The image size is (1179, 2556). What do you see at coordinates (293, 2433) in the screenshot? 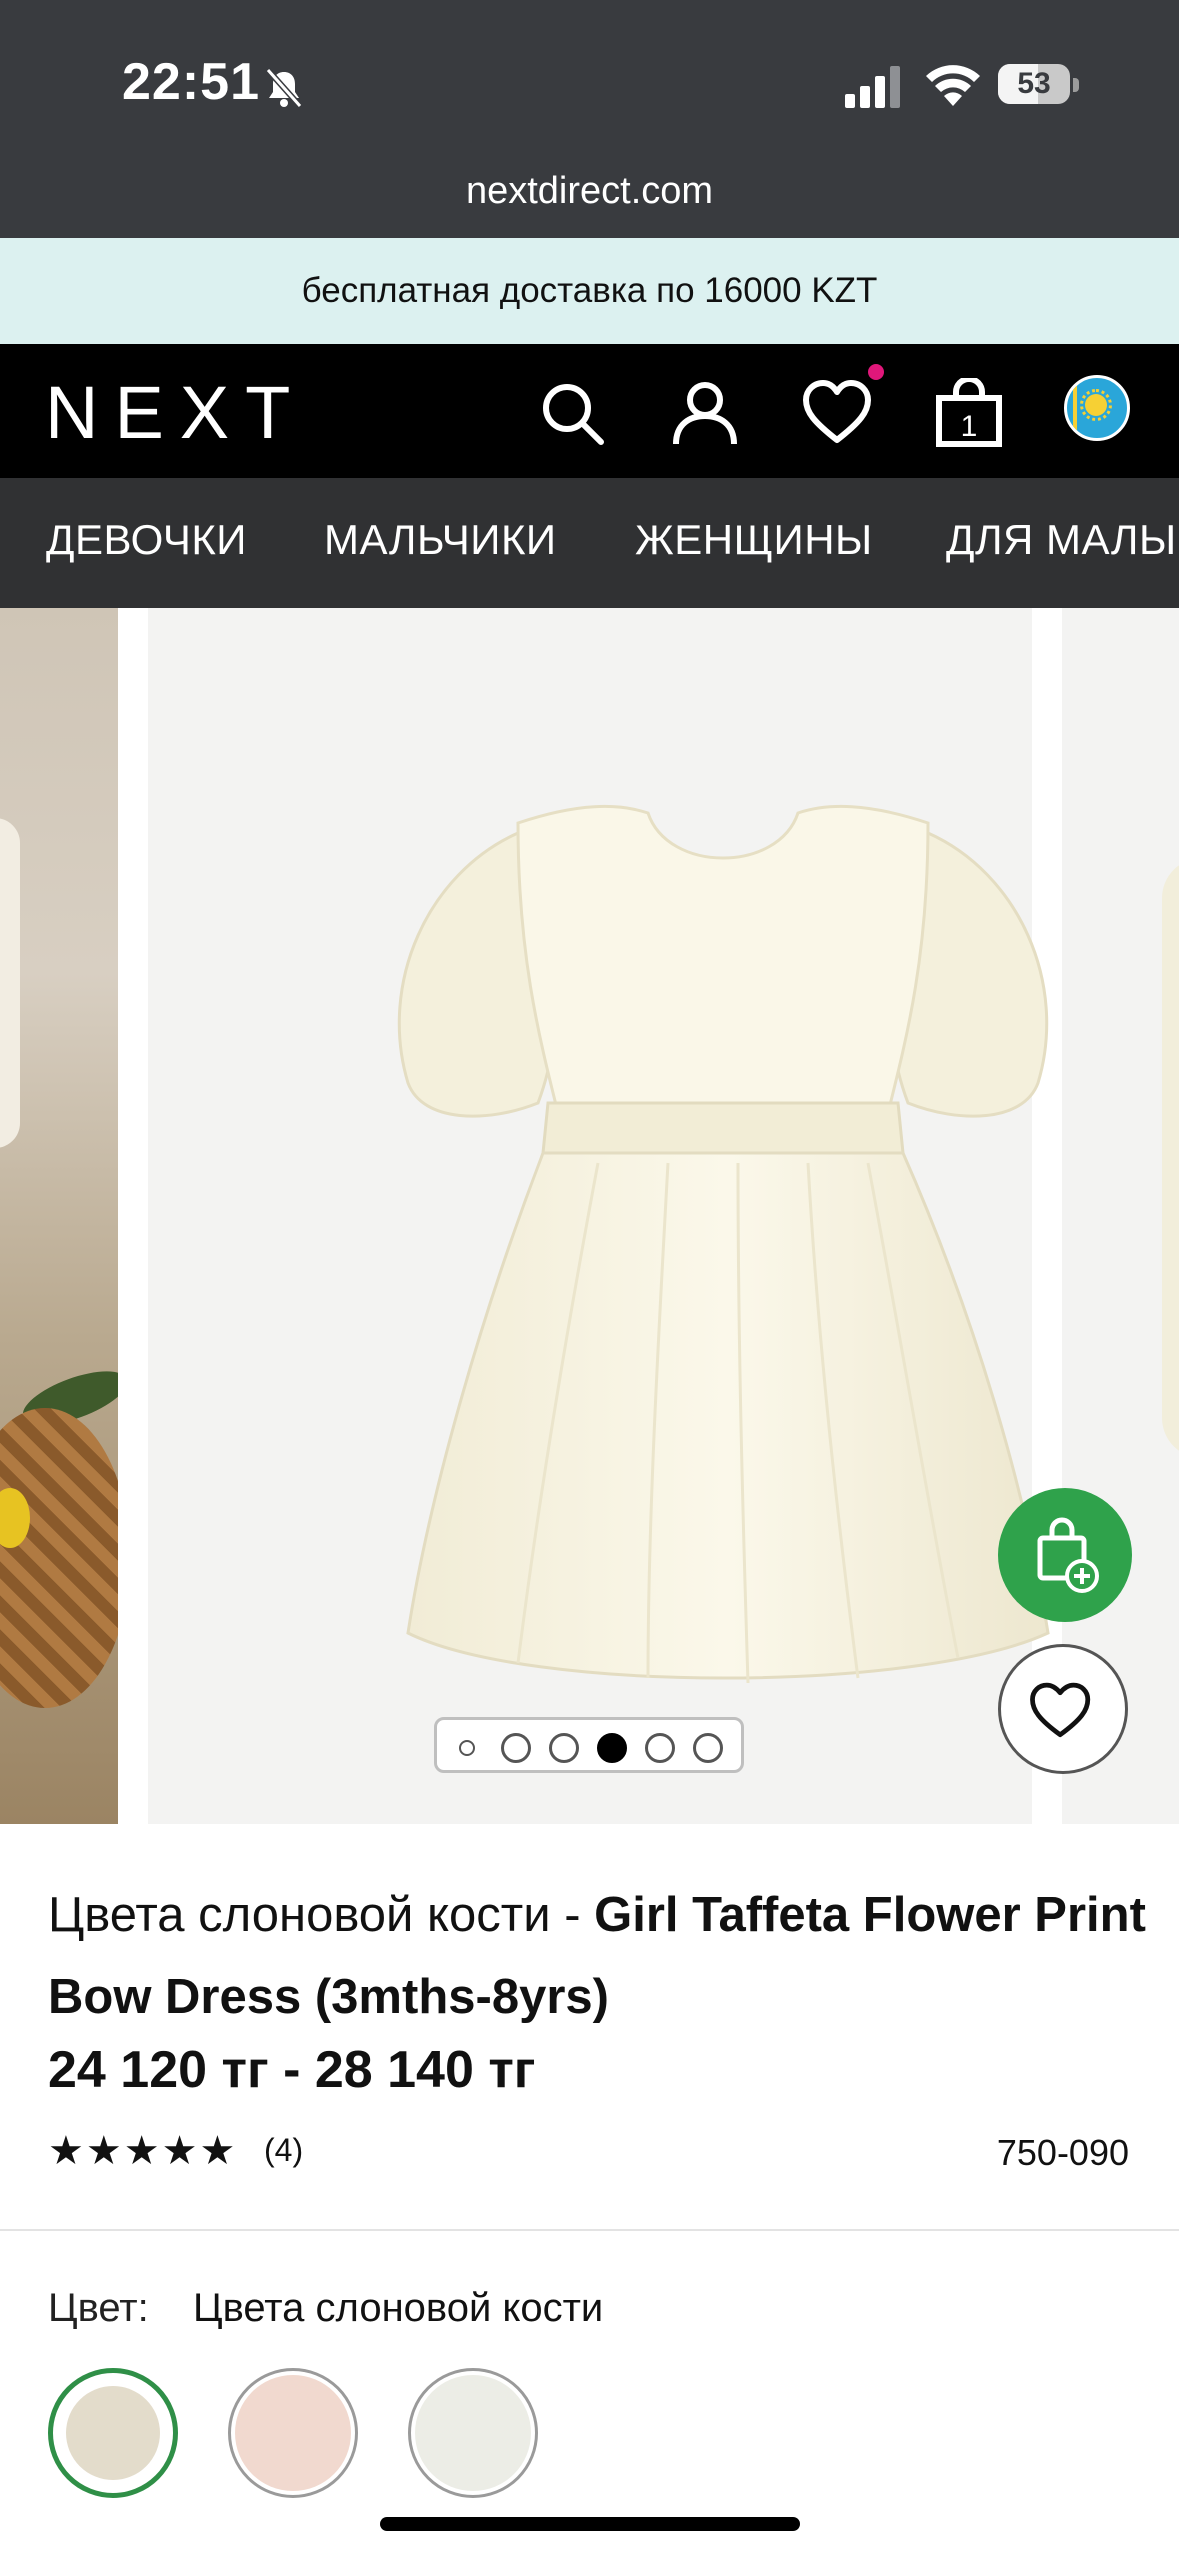
I see `color-swatch-pink` at bounding box center [293, 2433].